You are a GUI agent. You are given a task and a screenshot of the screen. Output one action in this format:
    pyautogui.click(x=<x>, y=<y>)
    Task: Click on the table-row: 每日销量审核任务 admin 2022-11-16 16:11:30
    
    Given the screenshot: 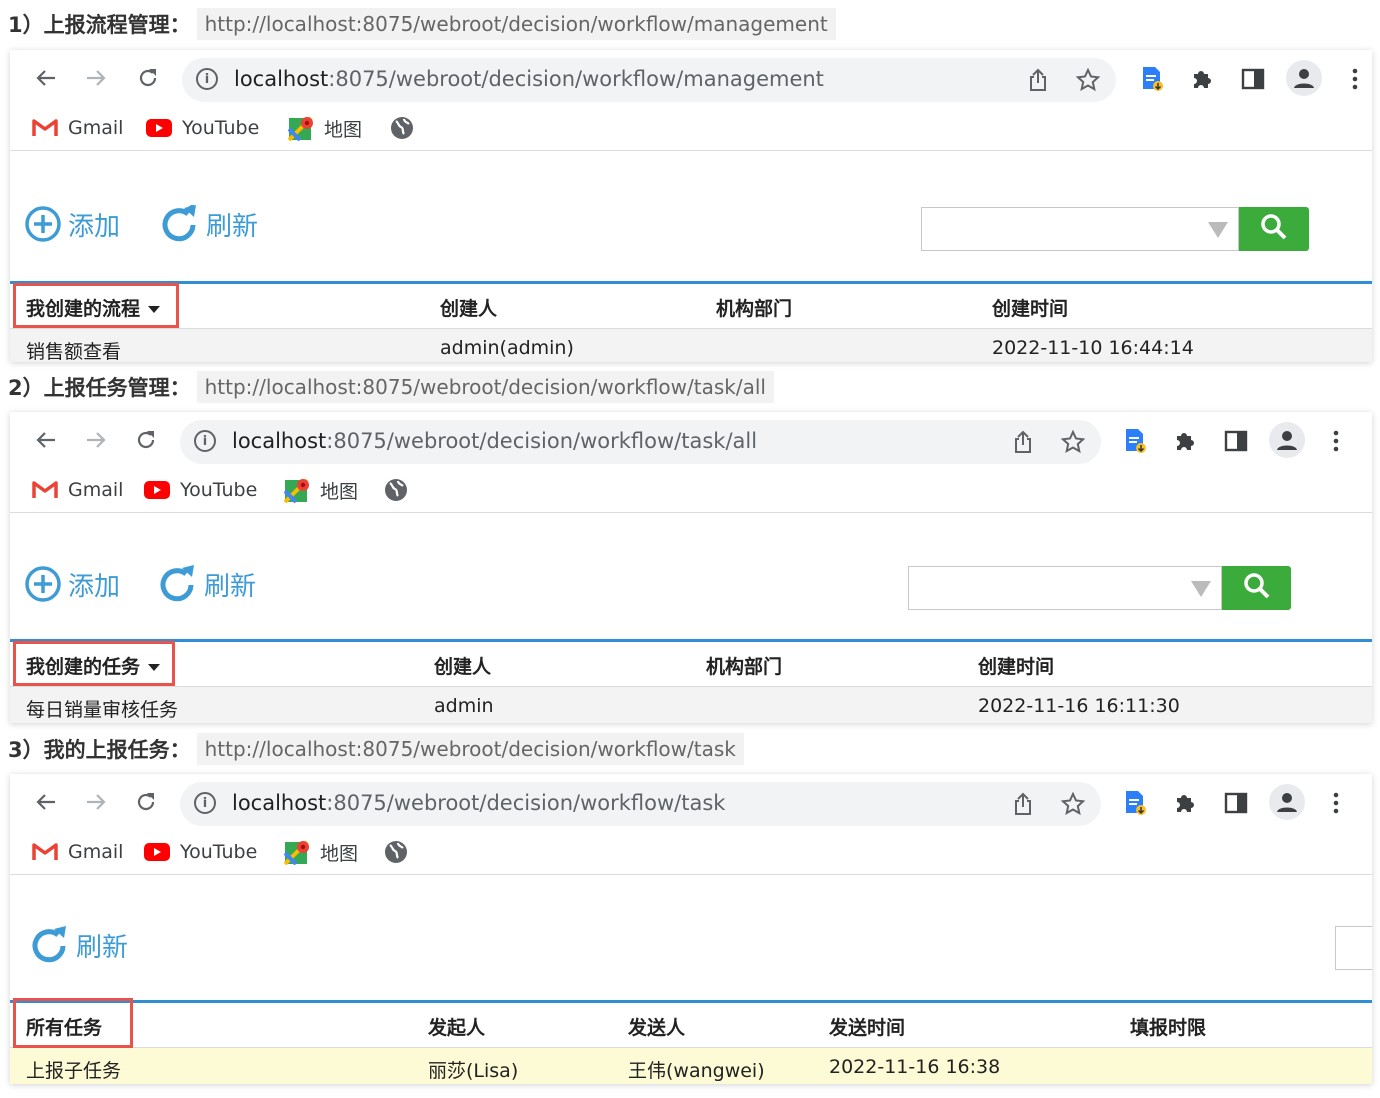 What is the action you would take?
    pyautogui.click(x=691, y=705)
    